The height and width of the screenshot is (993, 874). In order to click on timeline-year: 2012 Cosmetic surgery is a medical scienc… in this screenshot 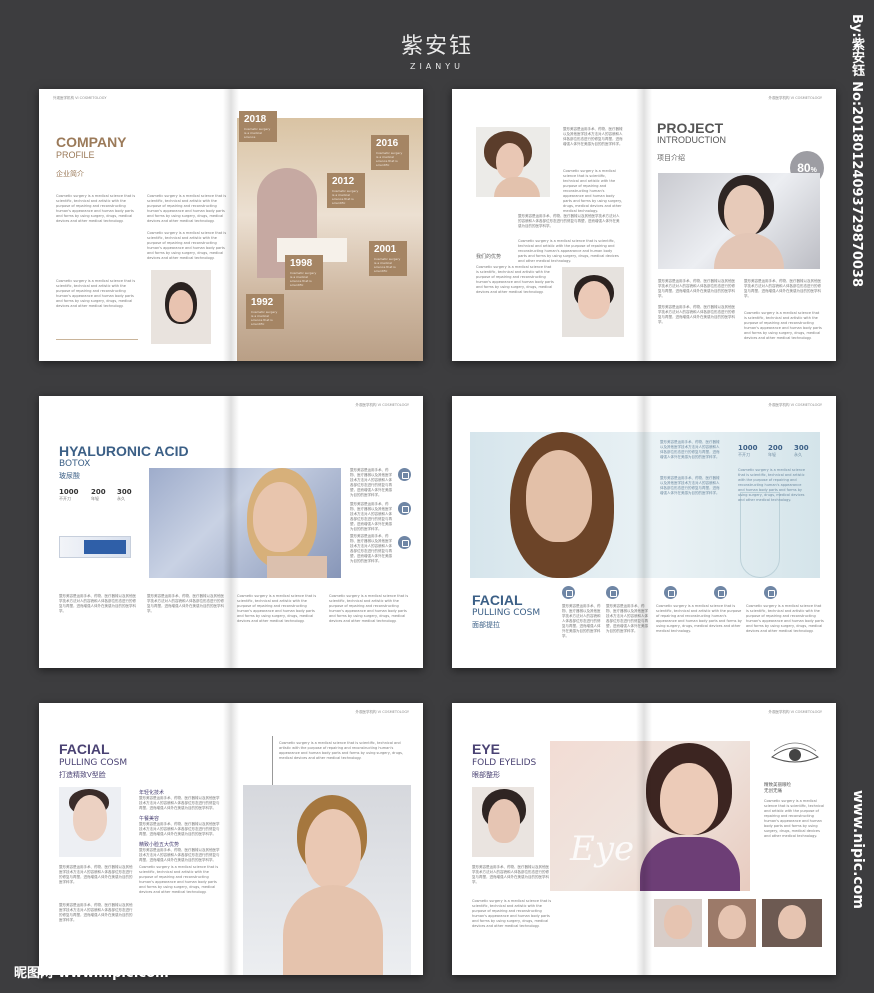, I will do `click(346, 190)`.